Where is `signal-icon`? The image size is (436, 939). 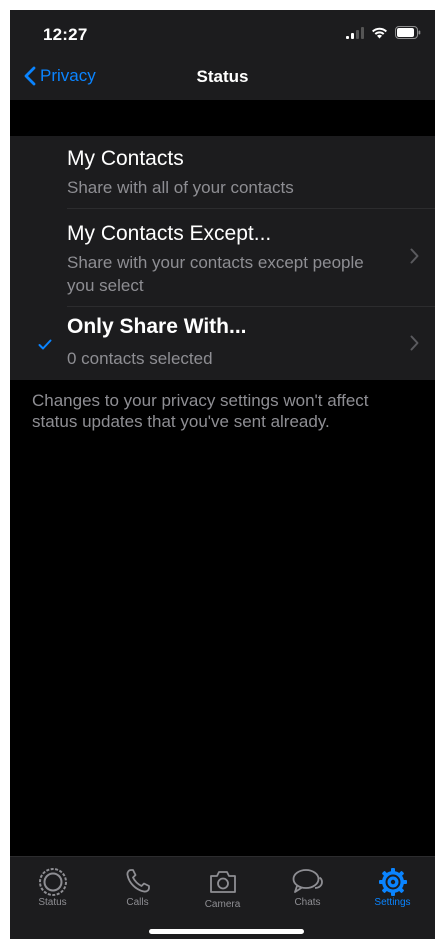
signal-icon is located at coordinates (355, 32).